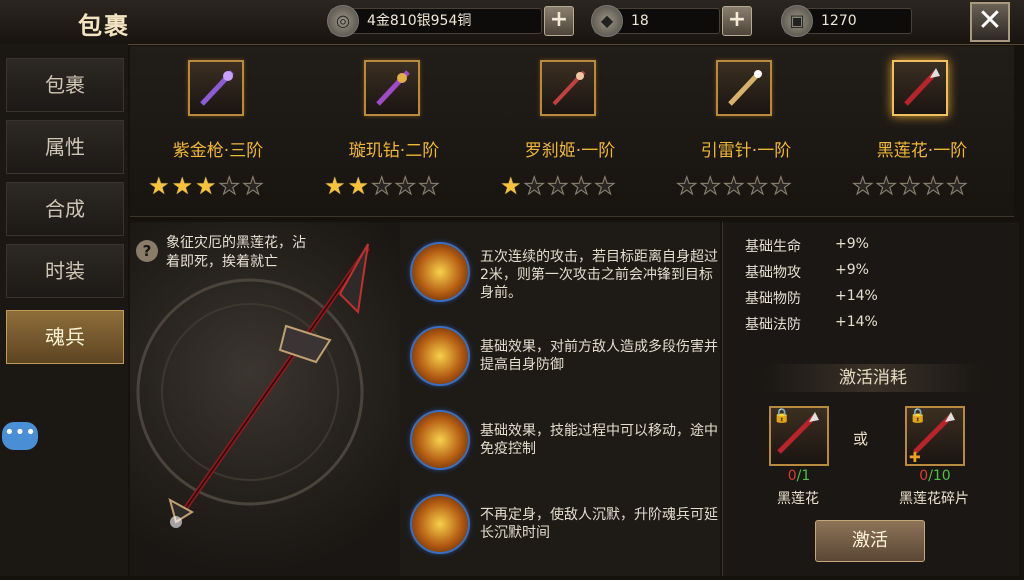 Image resolution: width=1024 pixels, height=580 pixels. I want to click on weapon-item: 紫金枪·三阶 ★ ★ ★ ★ ★, so click(218, 131).